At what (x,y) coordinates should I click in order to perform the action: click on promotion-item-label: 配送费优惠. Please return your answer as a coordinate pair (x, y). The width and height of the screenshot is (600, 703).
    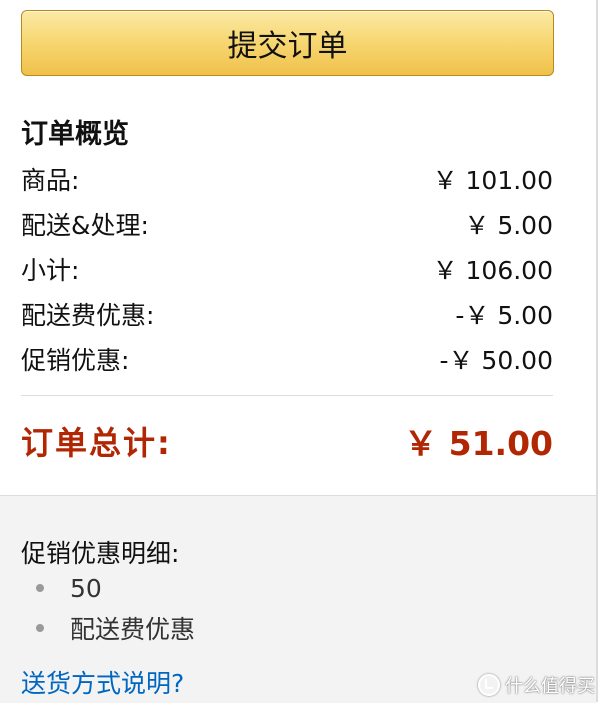
    Looking at the image, I should click on (133, 629).